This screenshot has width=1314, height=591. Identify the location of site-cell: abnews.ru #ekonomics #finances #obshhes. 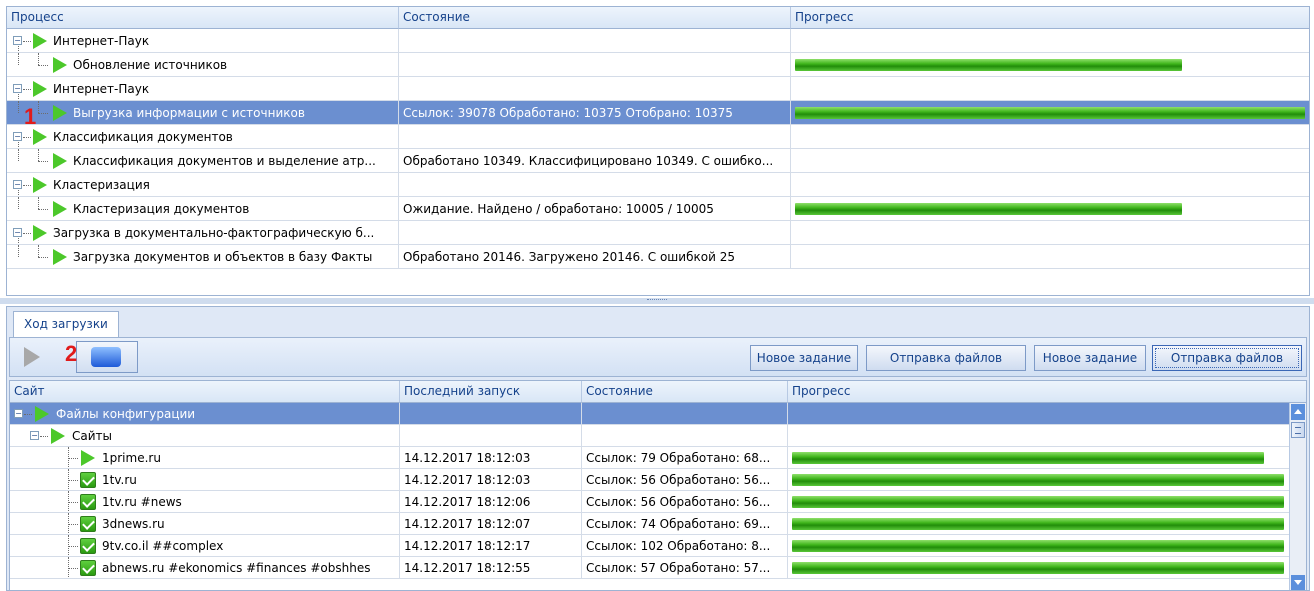
(205, 568).